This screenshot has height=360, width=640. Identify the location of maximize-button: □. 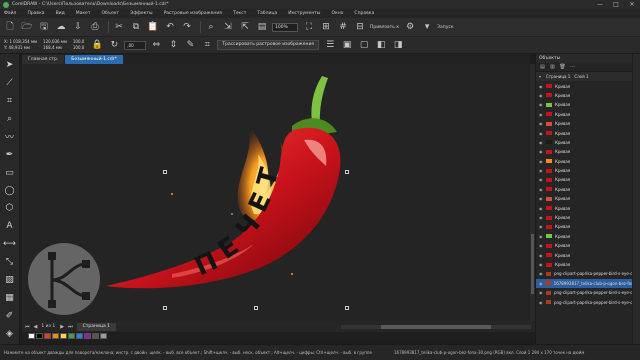
(616, 4).